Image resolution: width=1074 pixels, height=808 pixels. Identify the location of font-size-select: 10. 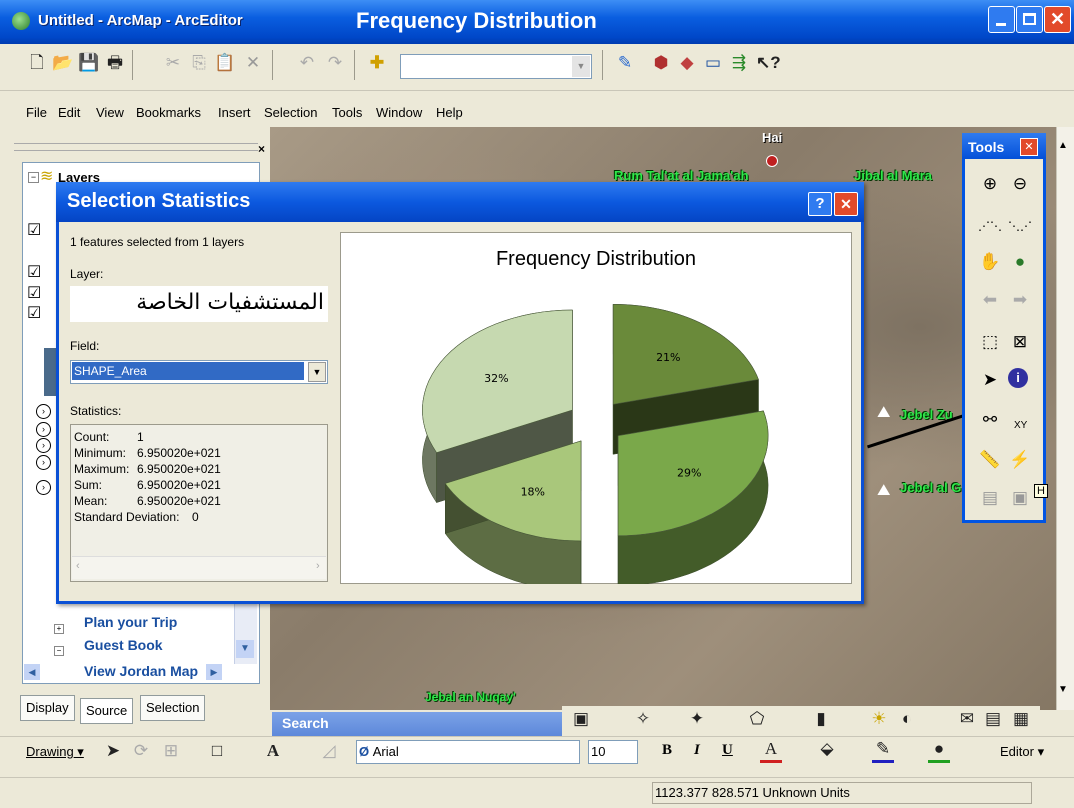
(613, 752).